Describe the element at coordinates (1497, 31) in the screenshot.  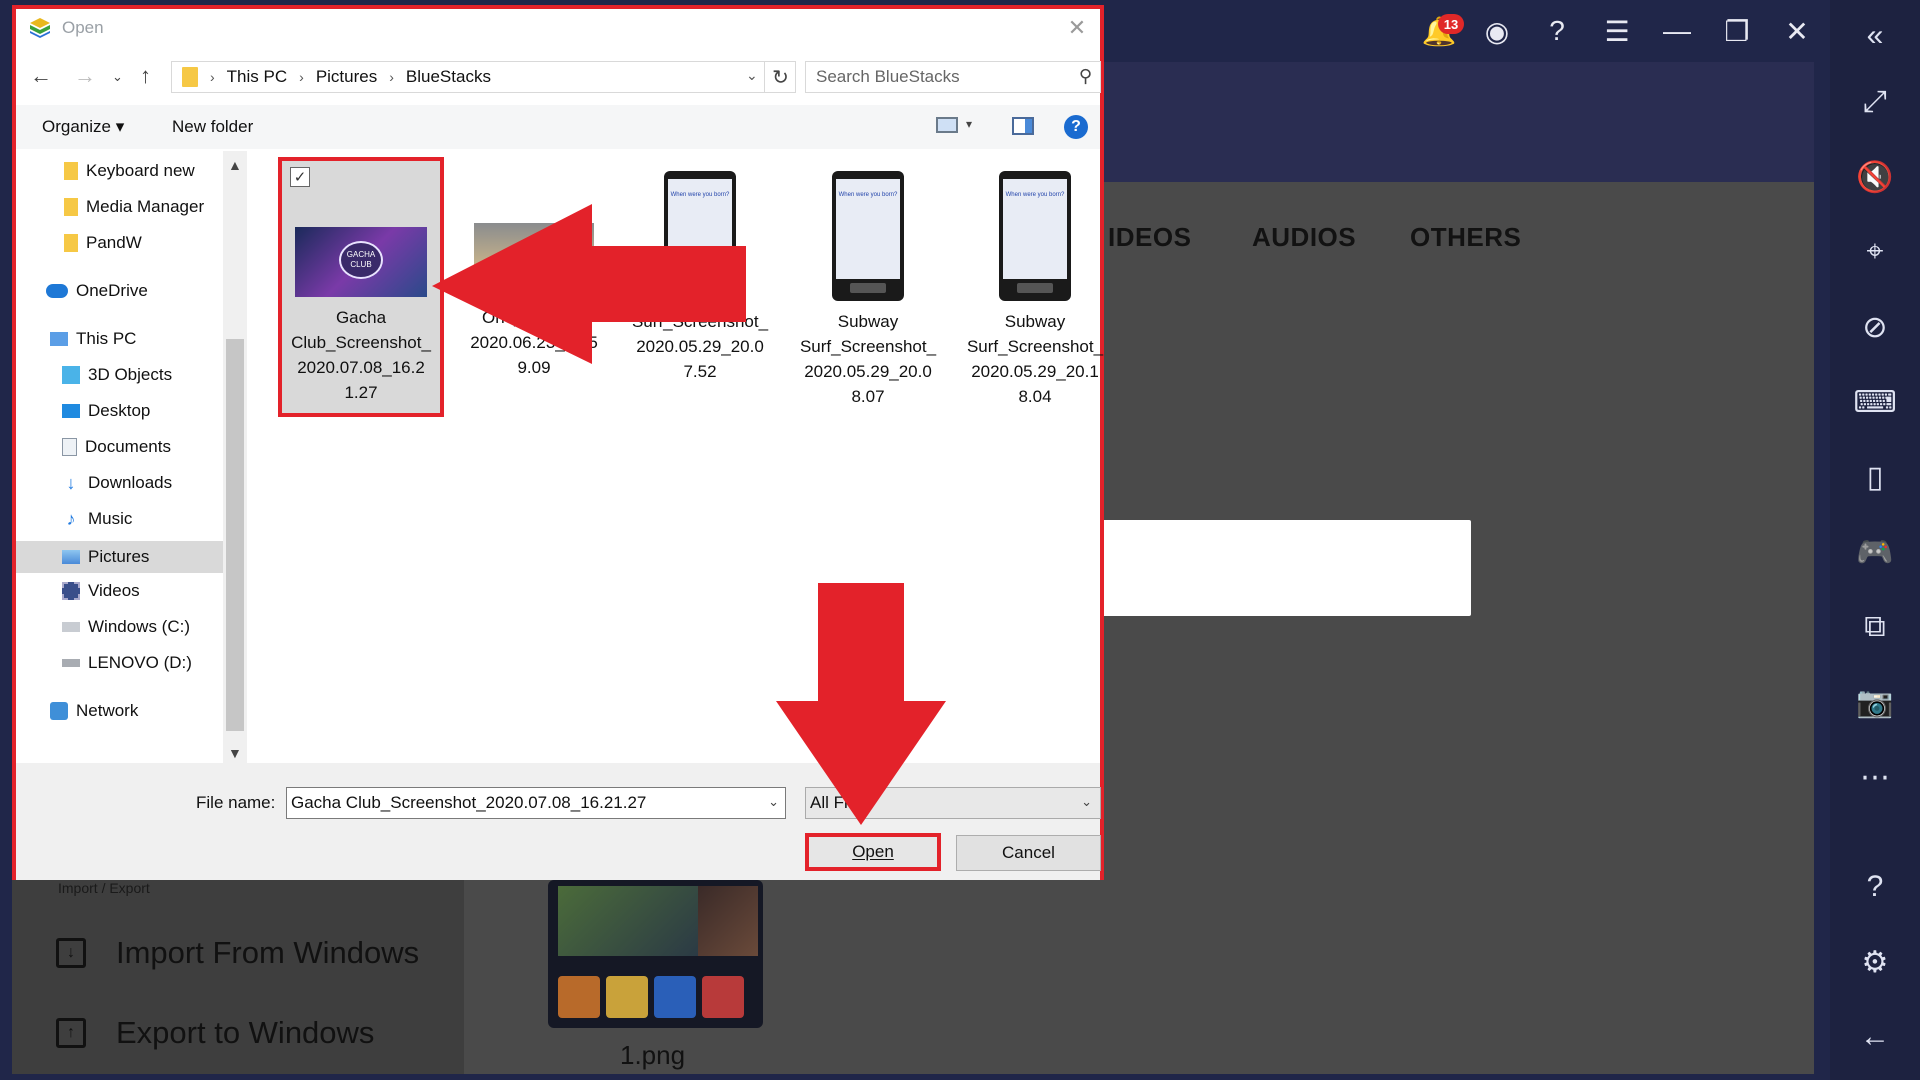
I see `account-icon: ◉` at that location.